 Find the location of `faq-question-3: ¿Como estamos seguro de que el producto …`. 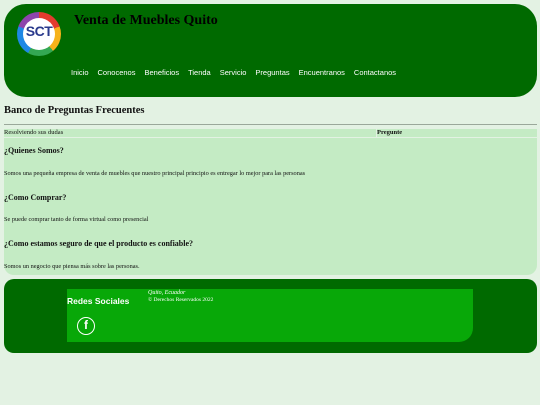

faq-question-3: ¿Como estamos seguro de que el producto … is located at coordinates (99, 243).